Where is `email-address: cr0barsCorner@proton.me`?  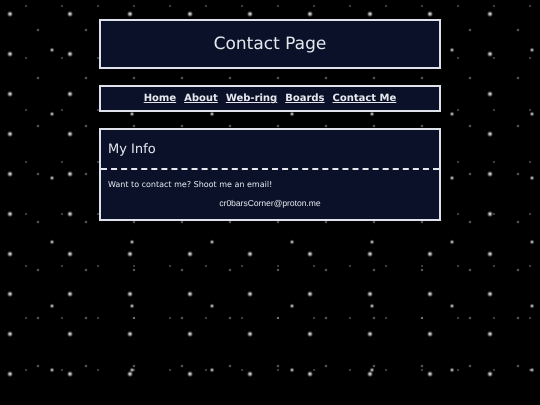
email-address: cr0barsCorner@proton.me is located at coordinates (270, 203).